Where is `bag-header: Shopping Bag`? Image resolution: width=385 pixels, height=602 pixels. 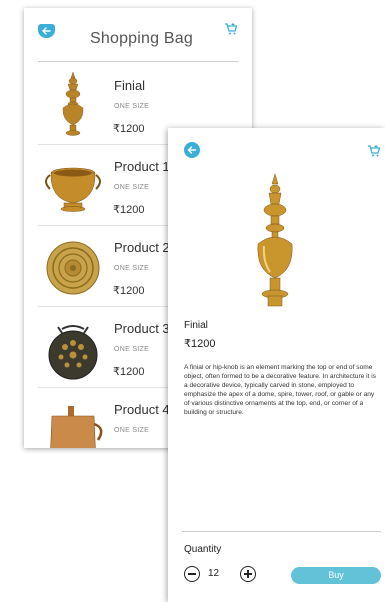
bag-header: Shopping Bag is located at coordinates (138, 35).